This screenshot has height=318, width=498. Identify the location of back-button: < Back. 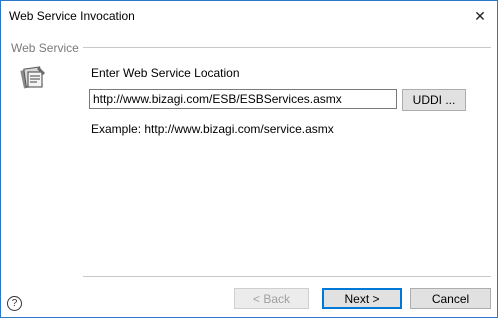
(271, 298).